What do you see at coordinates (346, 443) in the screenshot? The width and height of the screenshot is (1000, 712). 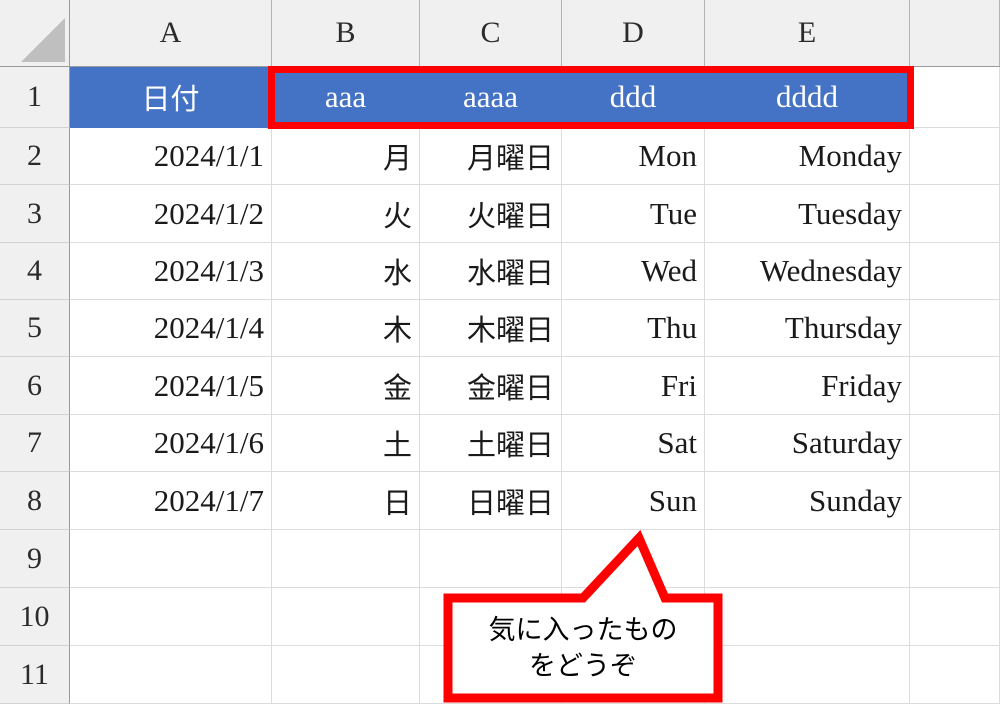 I see `cell-B7: 土` at bounding box center [346, 443].